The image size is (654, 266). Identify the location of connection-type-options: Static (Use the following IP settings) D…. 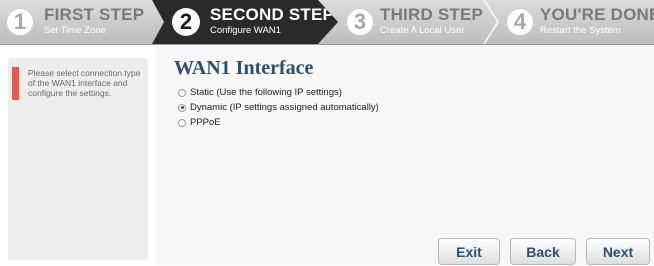
(278, 108).